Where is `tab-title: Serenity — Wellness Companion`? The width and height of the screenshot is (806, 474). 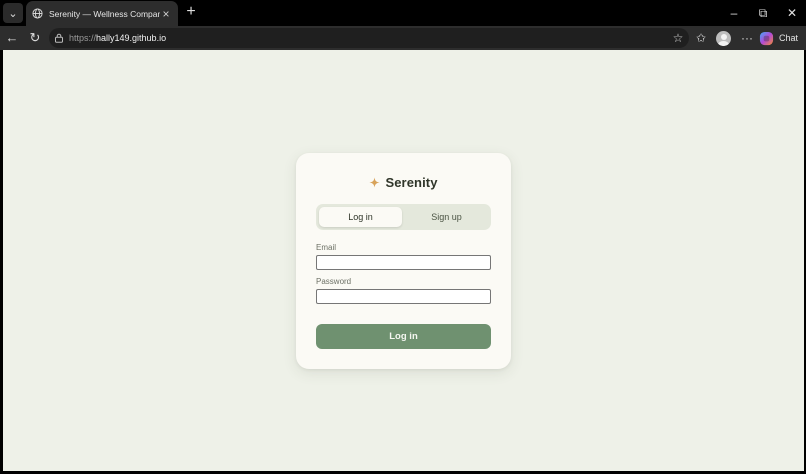 tab-title: Serenity — Wellness Companion is located at coordinates (104, 13).